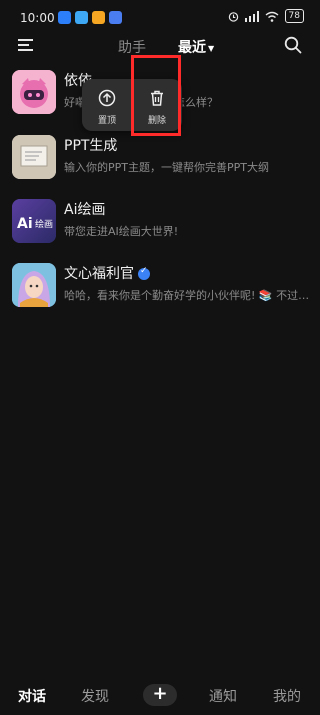 The width and height of the screenshot is (320, 715). I want to click on status-icons: 78, so click(266, 16).